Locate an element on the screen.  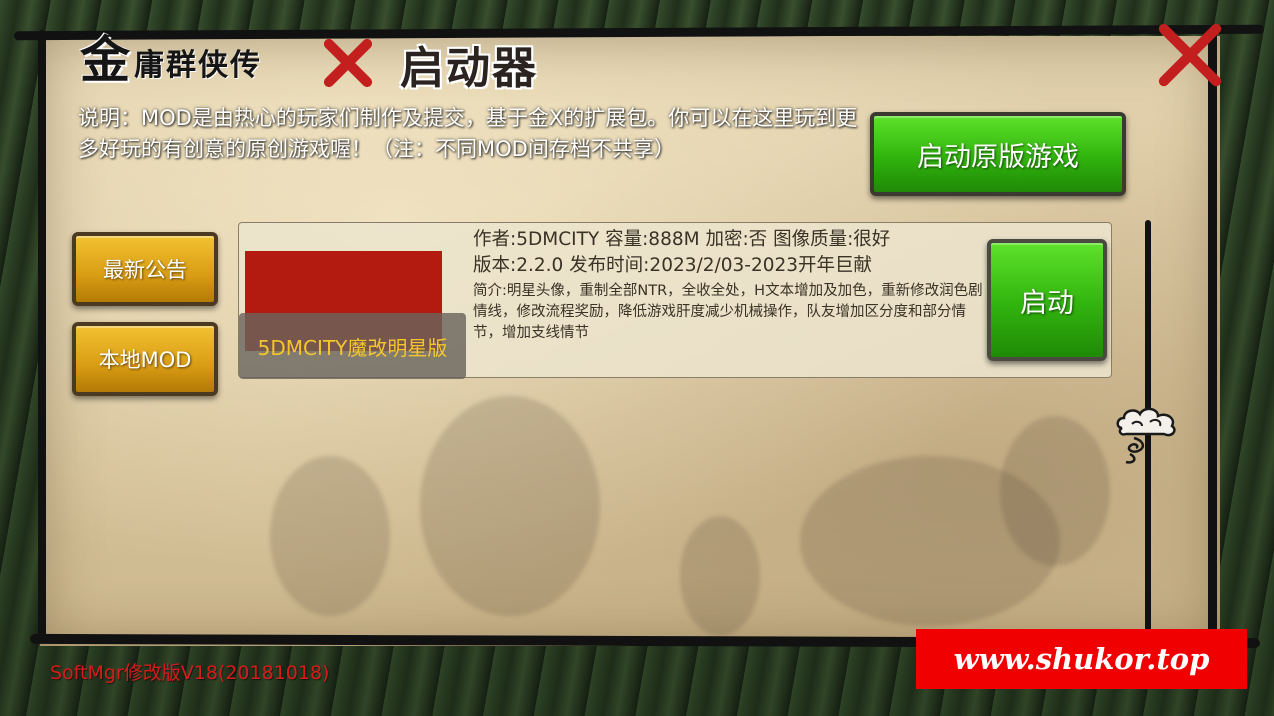
cloud-icon is located at coordinates (1147, 435).